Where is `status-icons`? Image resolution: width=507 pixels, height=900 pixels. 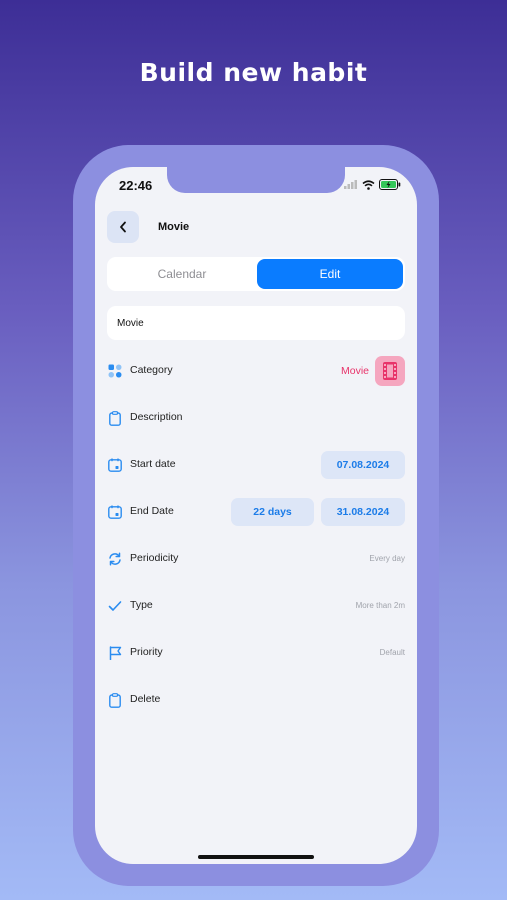
status-icons is located at coordinates (372, 184).